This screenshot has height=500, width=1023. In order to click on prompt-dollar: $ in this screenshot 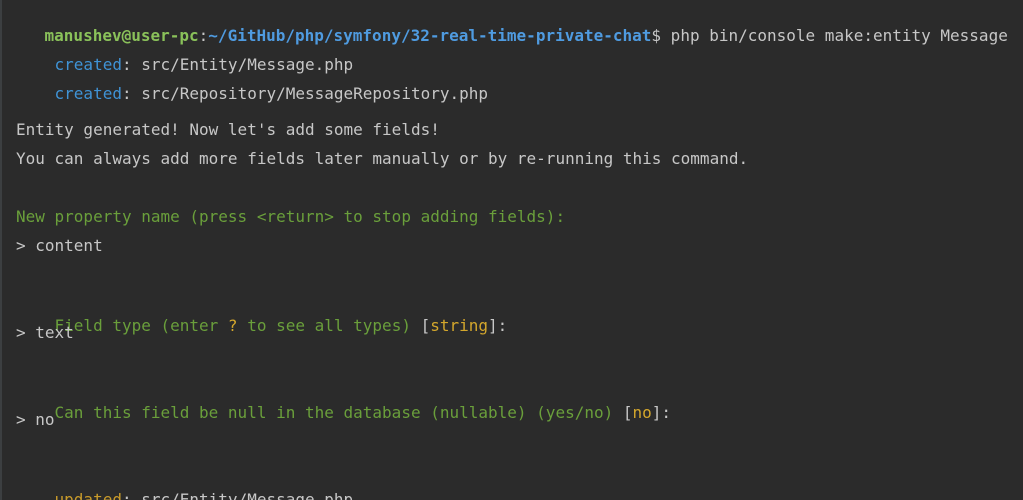, I will do `click(656, 35)`.